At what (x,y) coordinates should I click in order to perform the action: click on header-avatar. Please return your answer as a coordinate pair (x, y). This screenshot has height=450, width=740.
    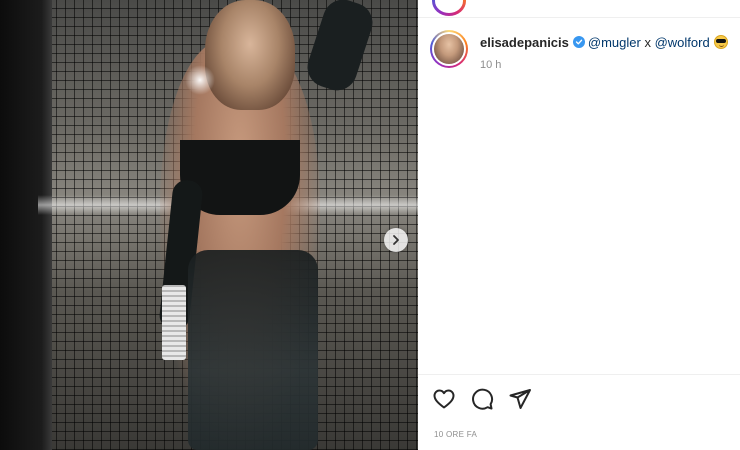
    Looking at the image, I should click on (449, 8).